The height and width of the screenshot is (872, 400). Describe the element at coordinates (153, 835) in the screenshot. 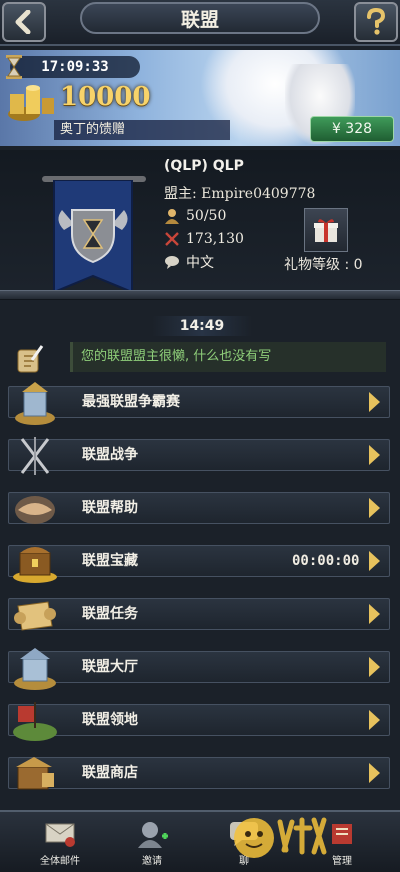

I see `invite-icon` at that location.